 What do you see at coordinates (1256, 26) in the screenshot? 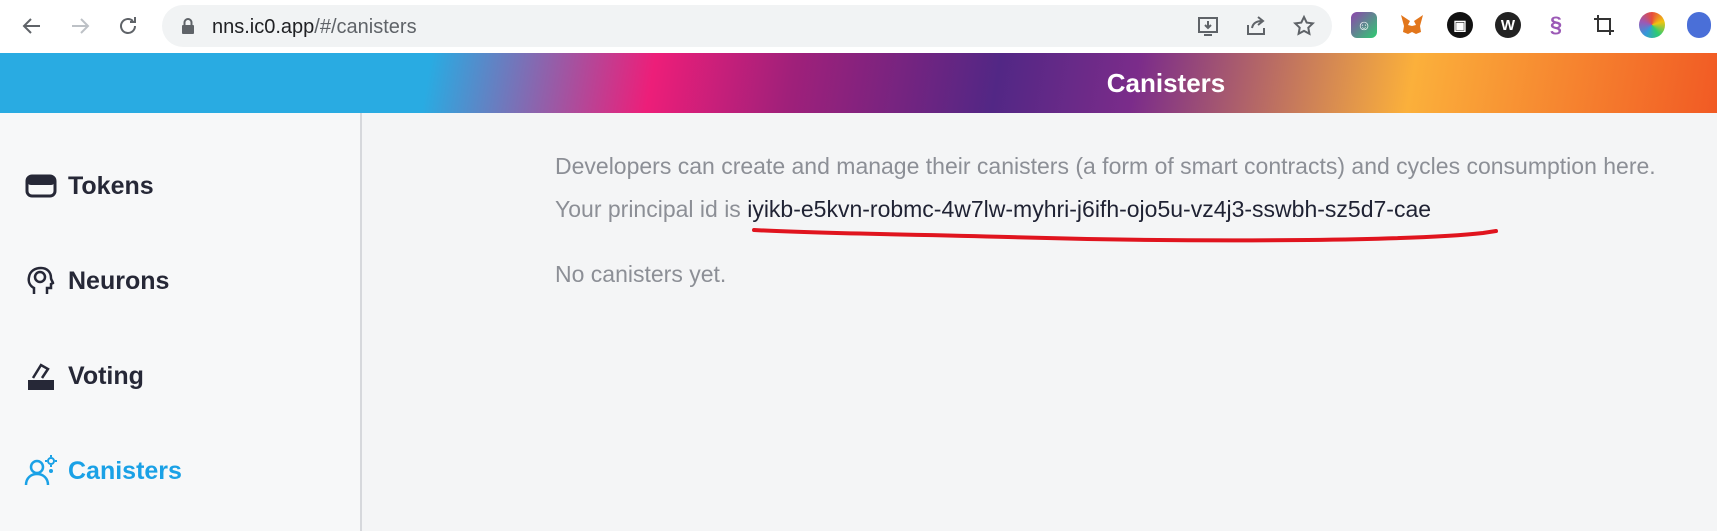
I see `share-icon` at bounding box center [1256, 26].